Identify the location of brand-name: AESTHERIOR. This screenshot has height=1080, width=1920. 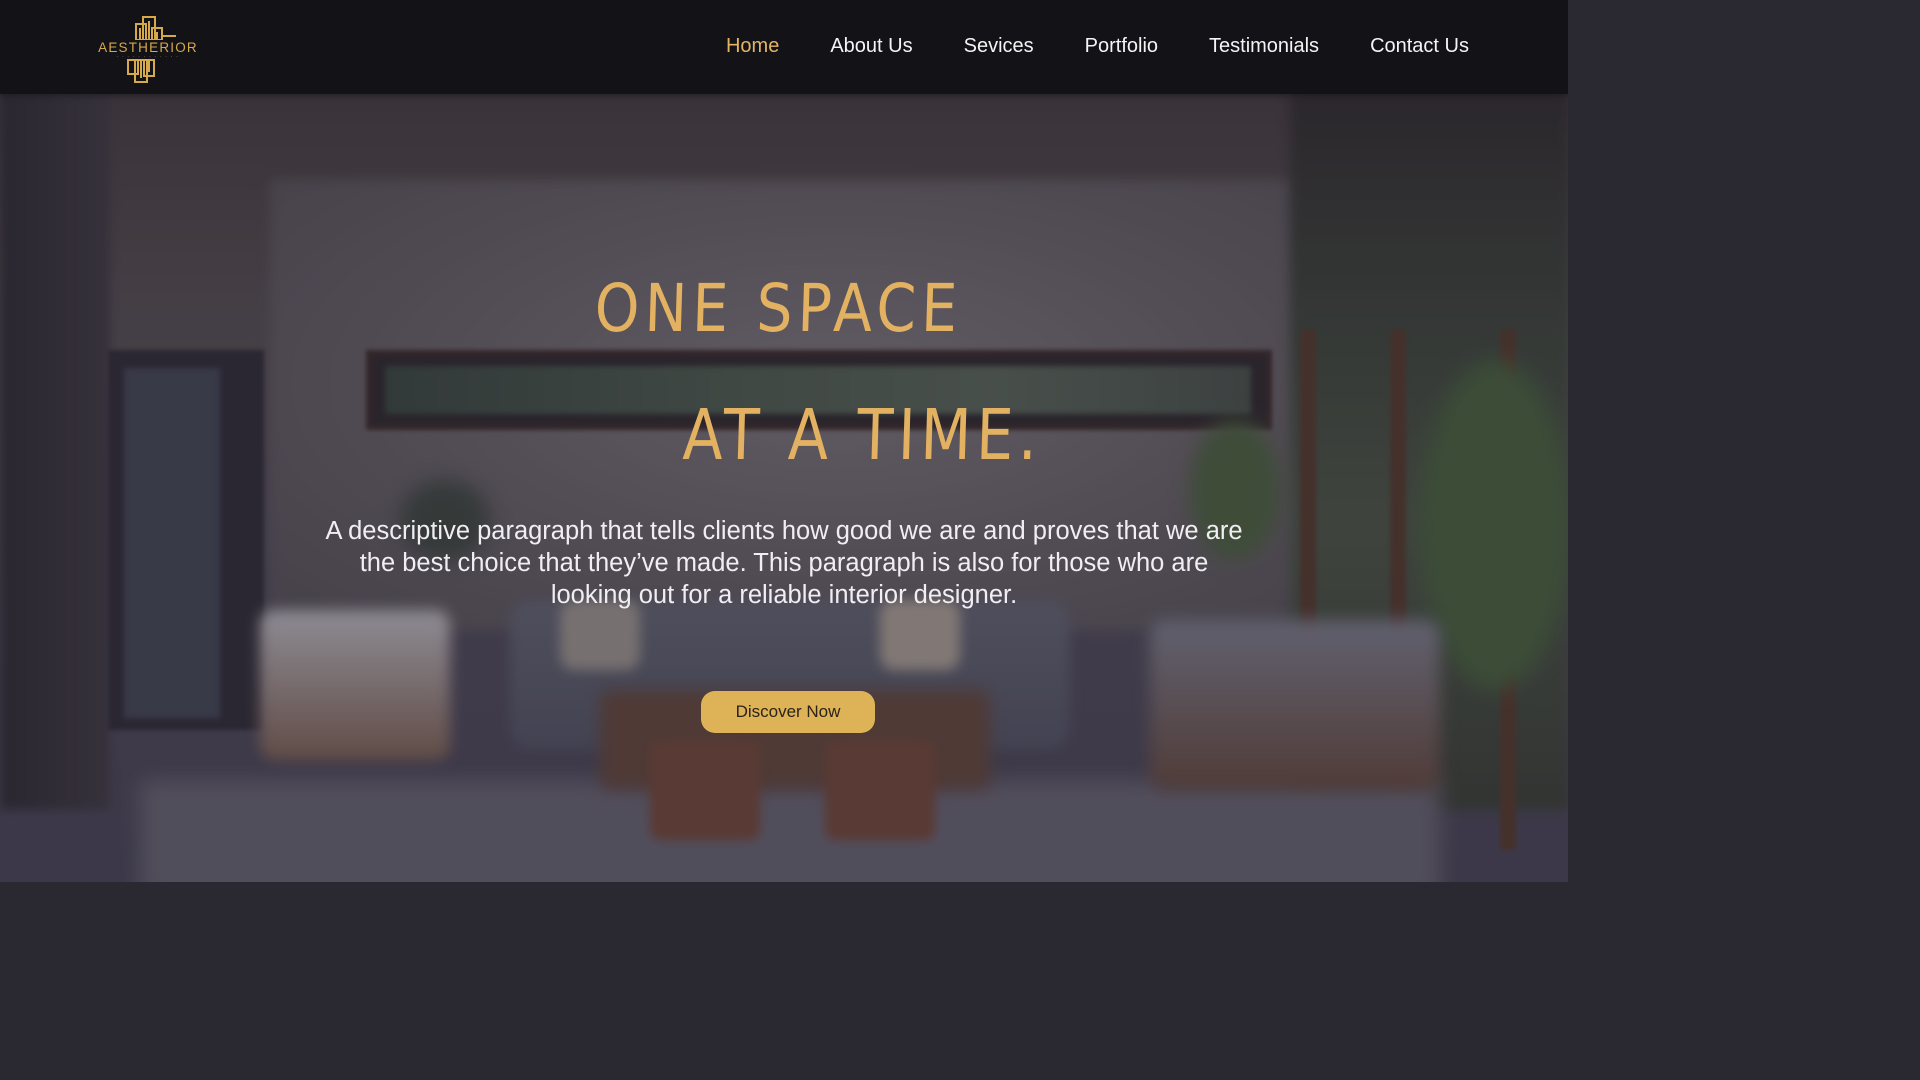
(148, 48).